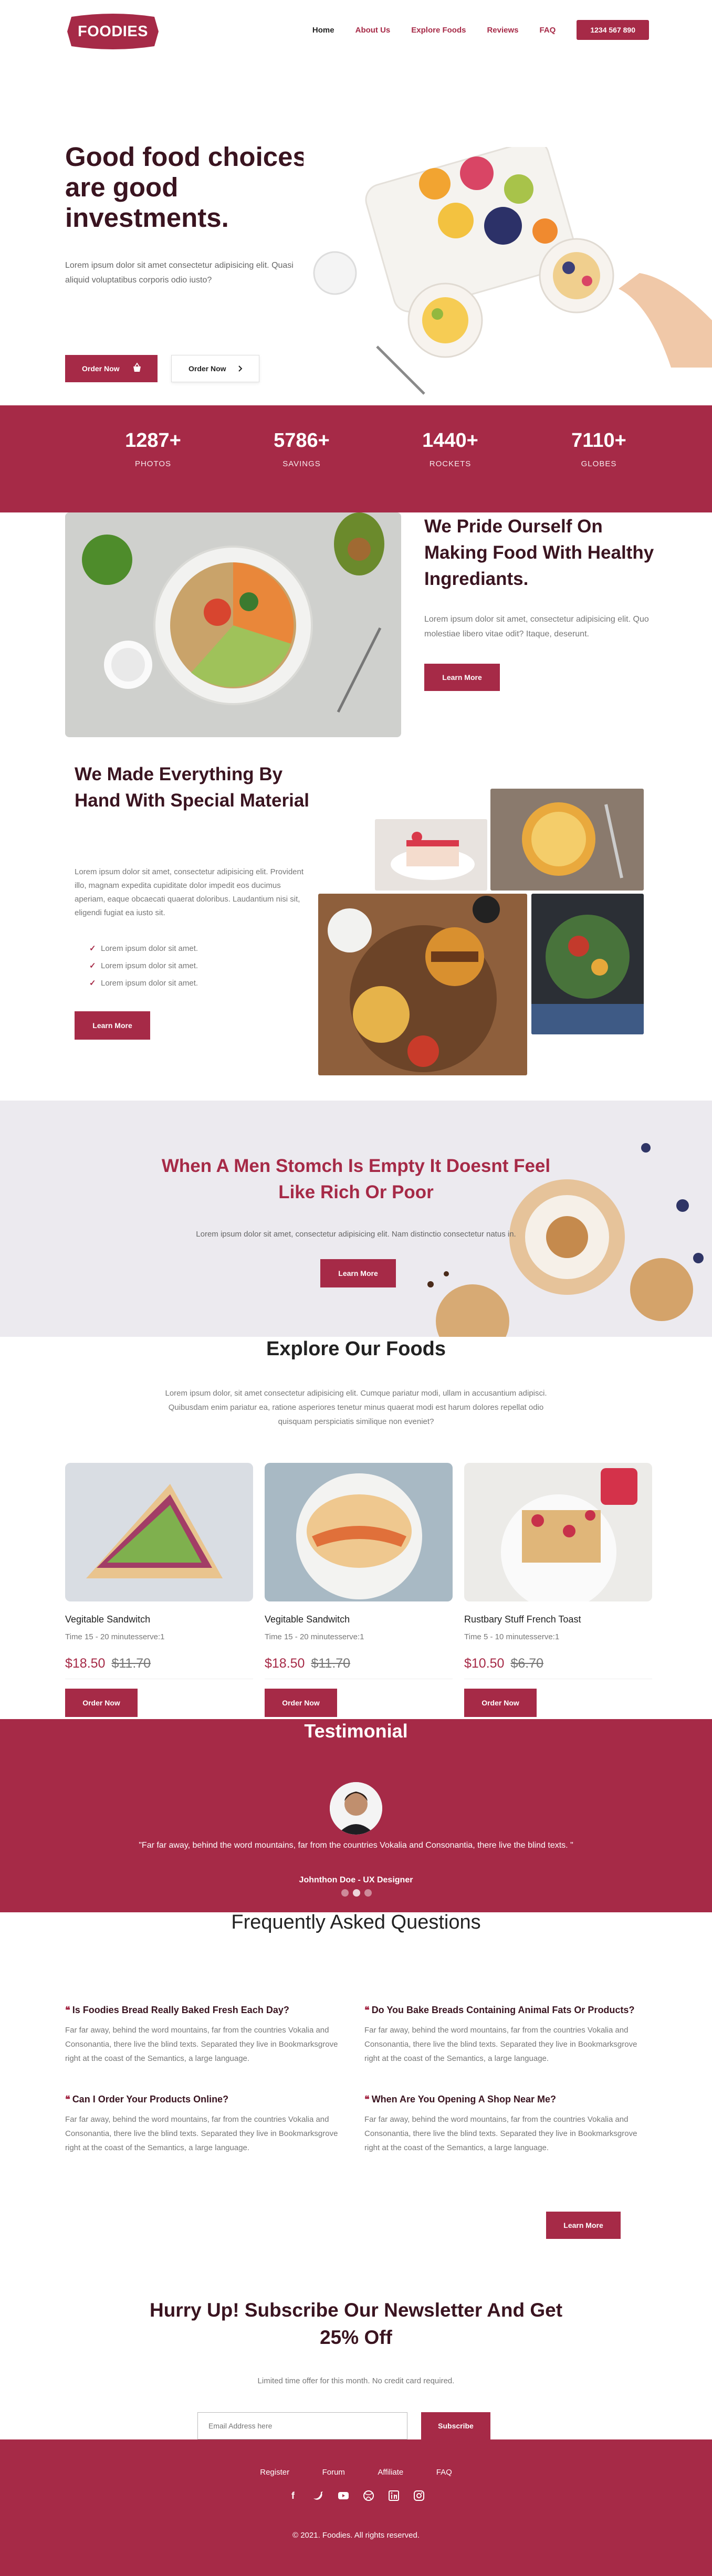  I want to click on social-links: f, so click(356, 2495).